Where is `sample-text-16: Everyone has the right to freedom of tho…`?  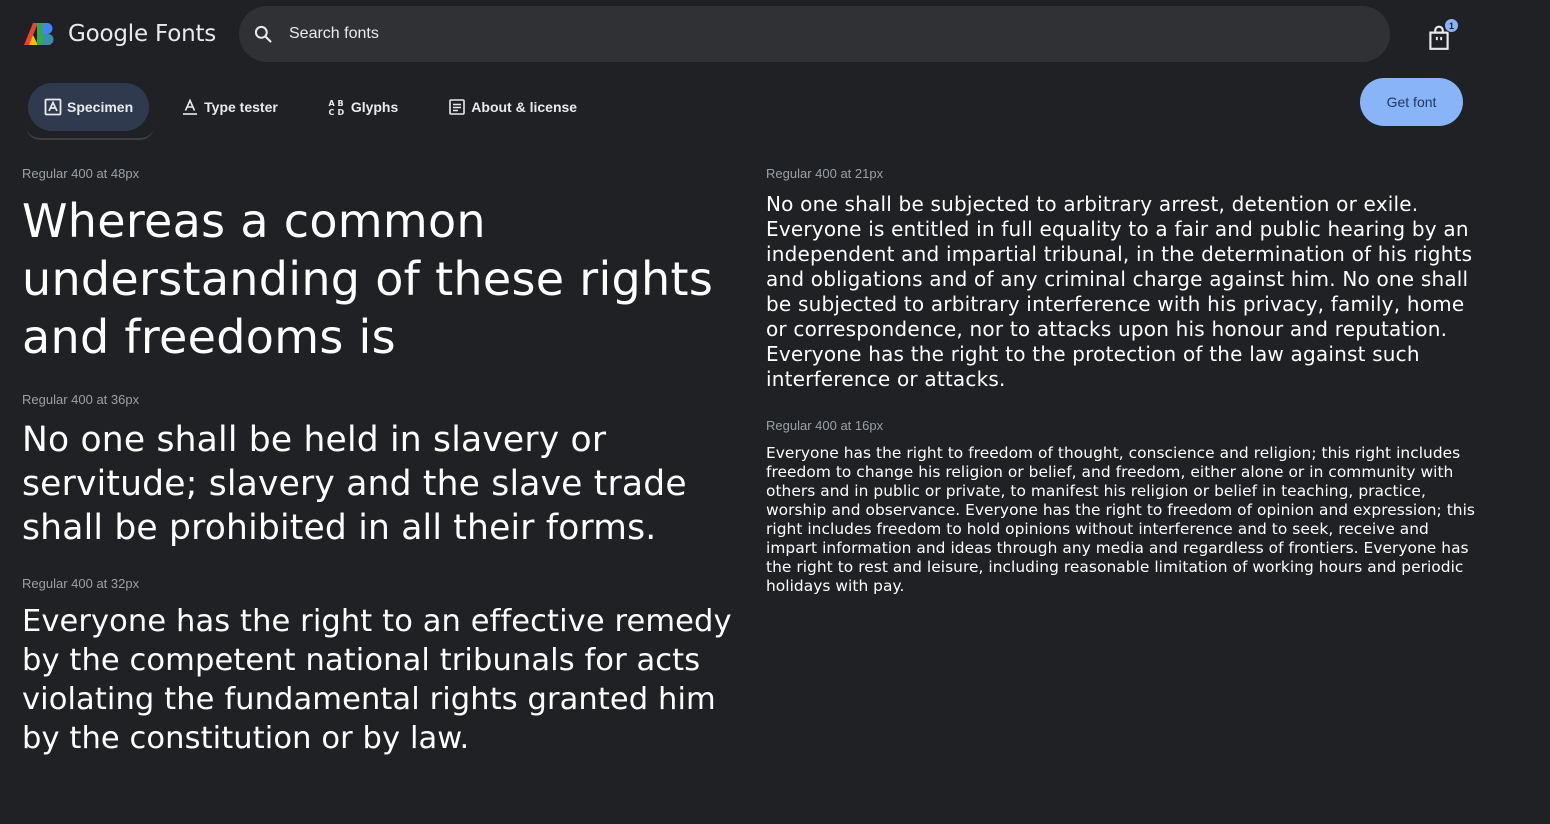 sample-text-16: Everyone has the right to freedom of tho… is located at coordinates (1121, 520).